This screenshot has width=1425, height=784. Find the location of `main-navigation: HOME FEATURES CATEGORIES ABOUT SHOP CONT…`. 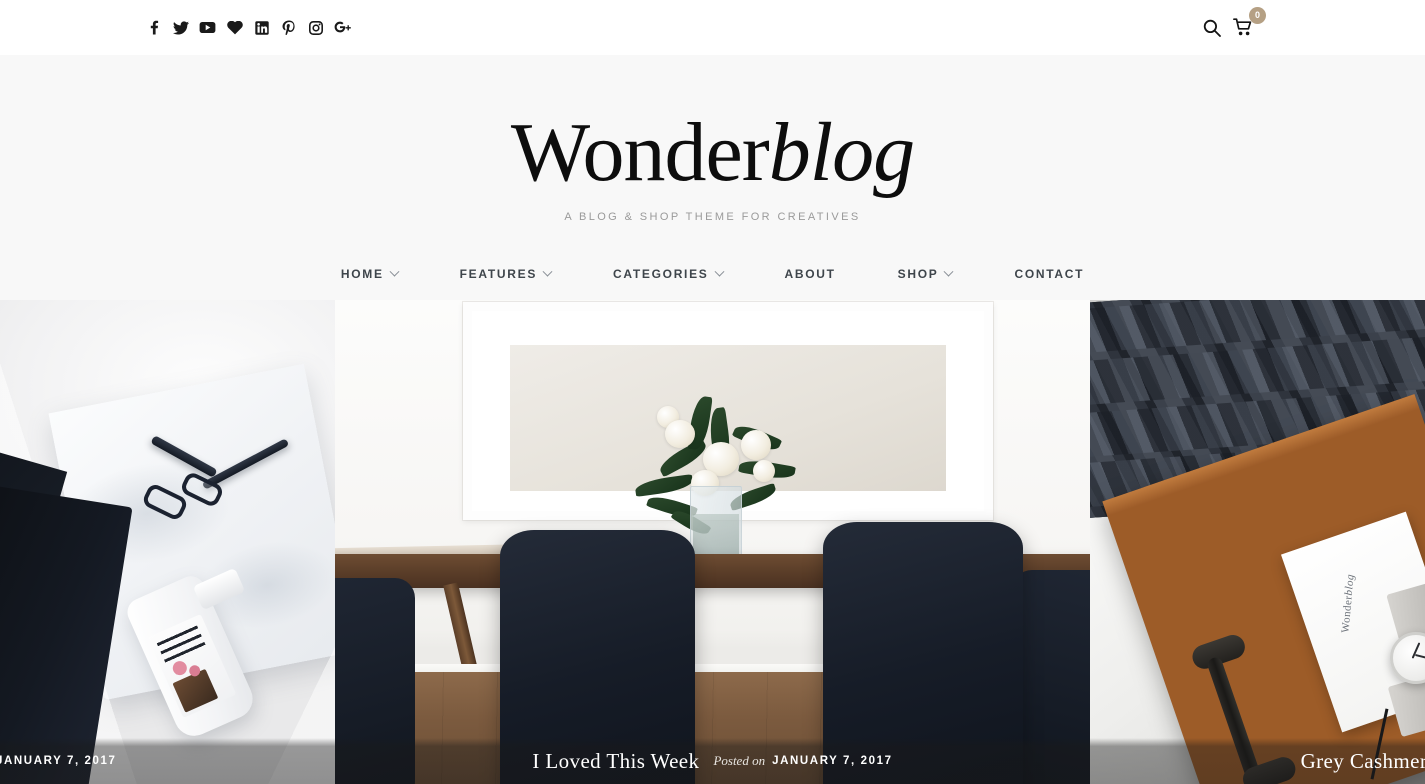

main-navigation: HOME FEATURES CATEGORIES ABOUT SHOP CONT… is located at coordinates (712, 274).